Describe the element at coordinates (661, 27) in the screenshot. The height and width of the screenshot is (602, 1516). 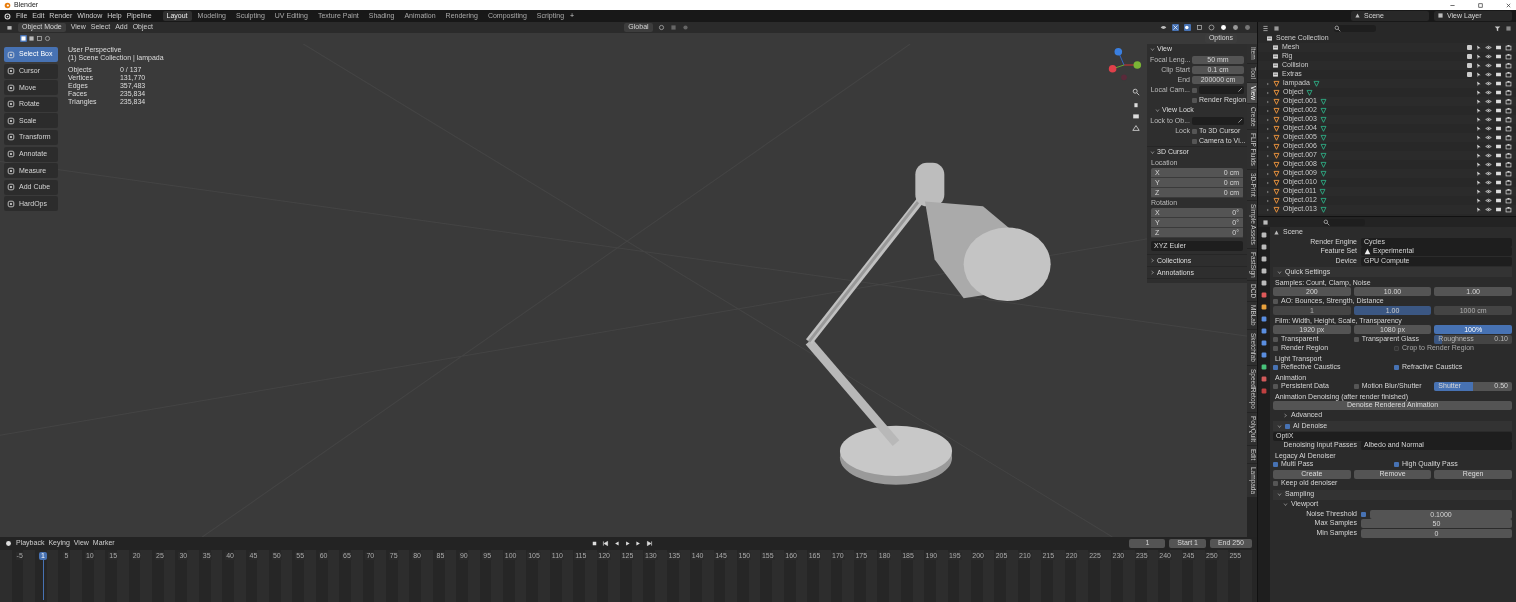
I see `pivot-icon` at that location.